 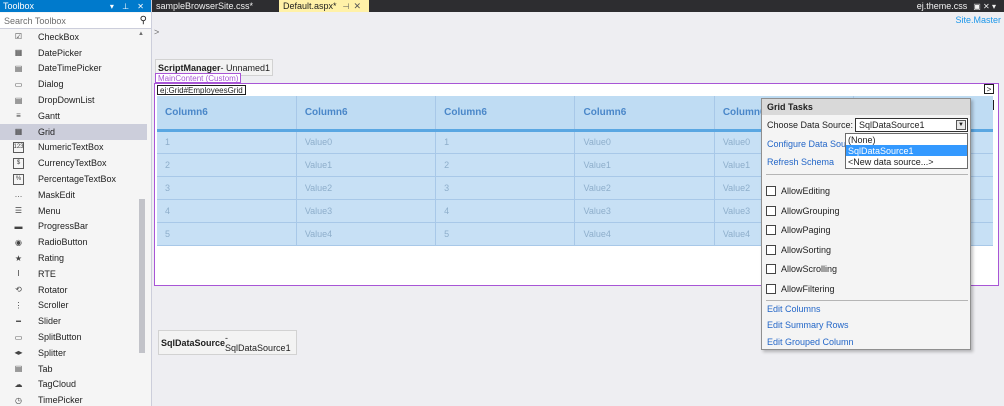 I want to click on toolbox-item-currencytextbox: $ CurrencyTextBox, so click(x=73, y=163).